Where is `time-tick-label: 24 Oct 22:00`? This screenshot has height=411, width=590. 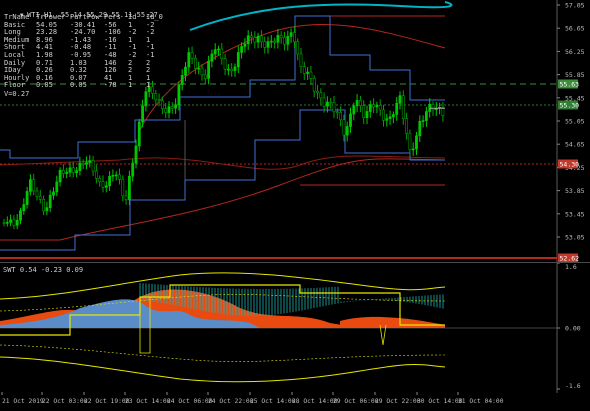
time-tick-label: 24 Oct 22:00 is located at coordinates (231, 401).